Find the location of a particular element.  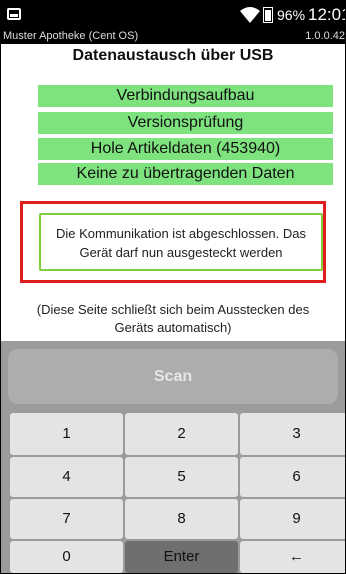

key-9: 9 is located at coordinates (292, 519).